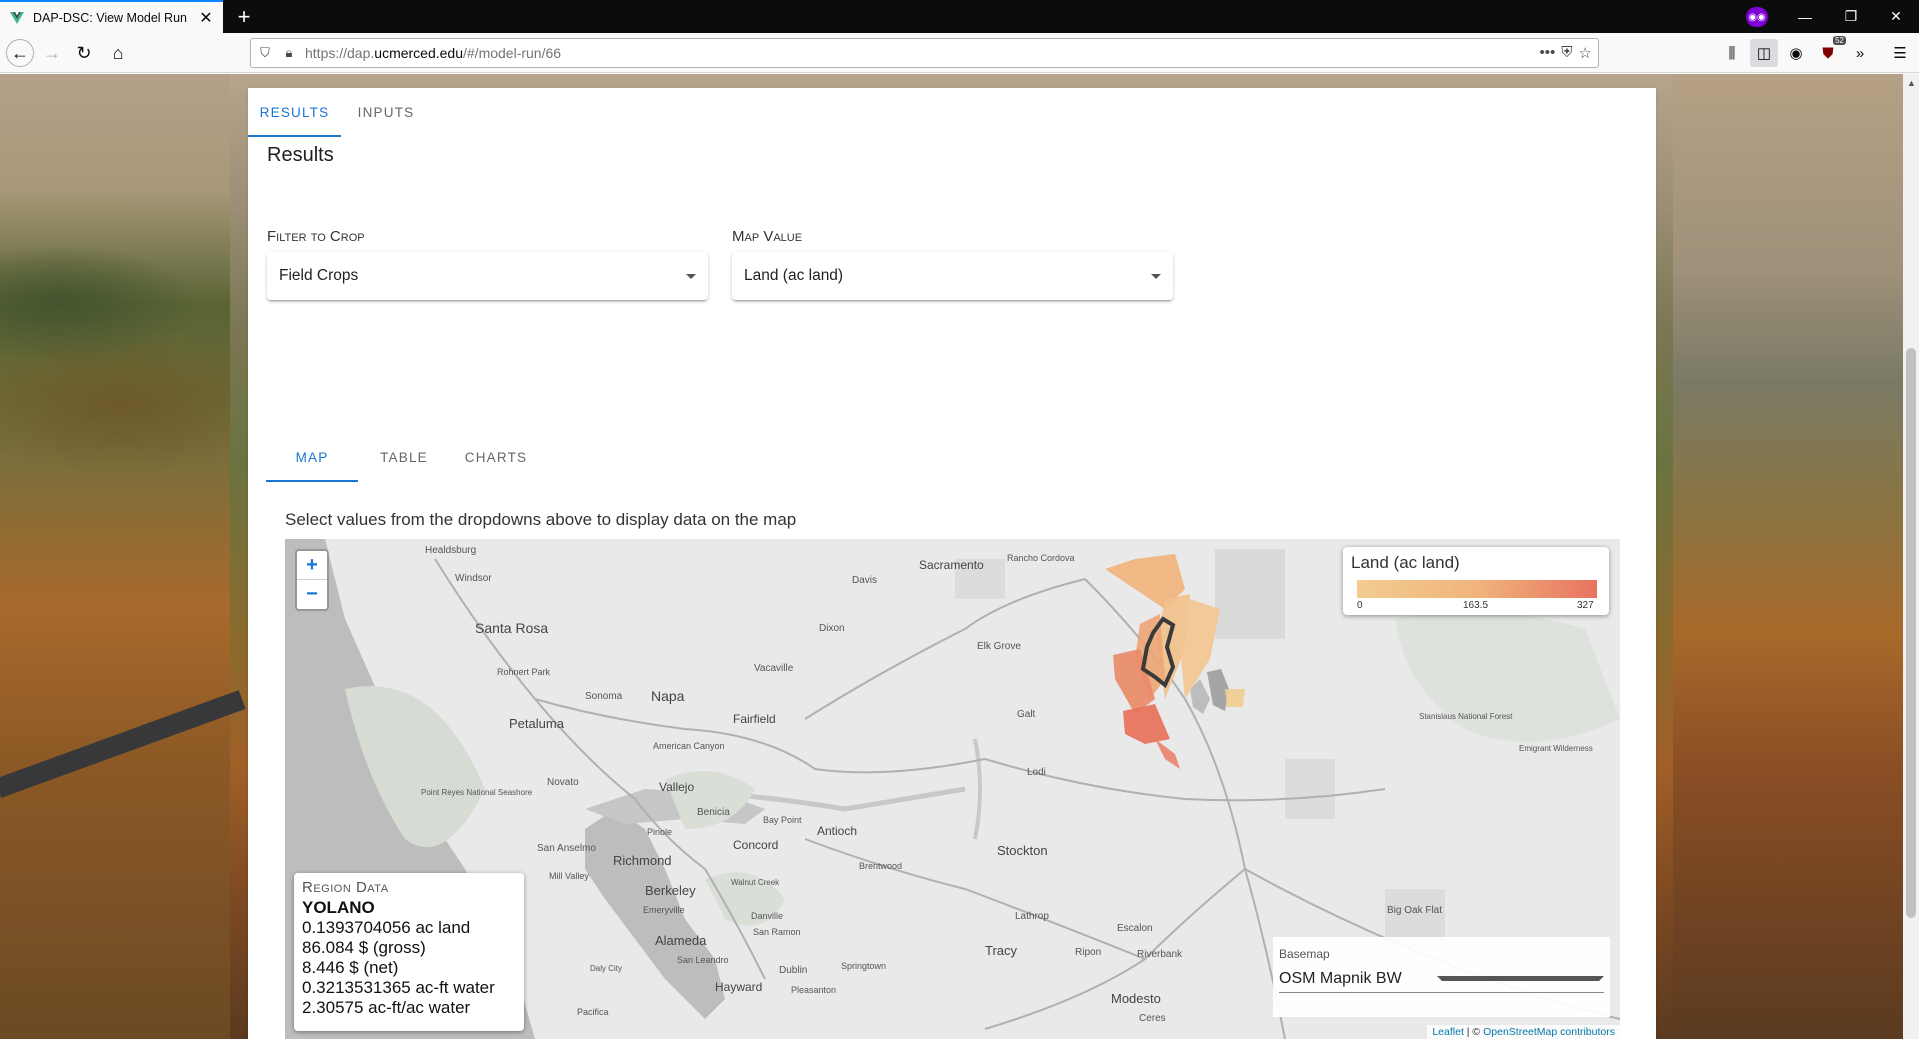 This screenshot has height=1039, width=1919. What do you see at coordinates (1477, 589) in the screenshot?
I see `legend-gradient` at bounding box center [1477, 589].